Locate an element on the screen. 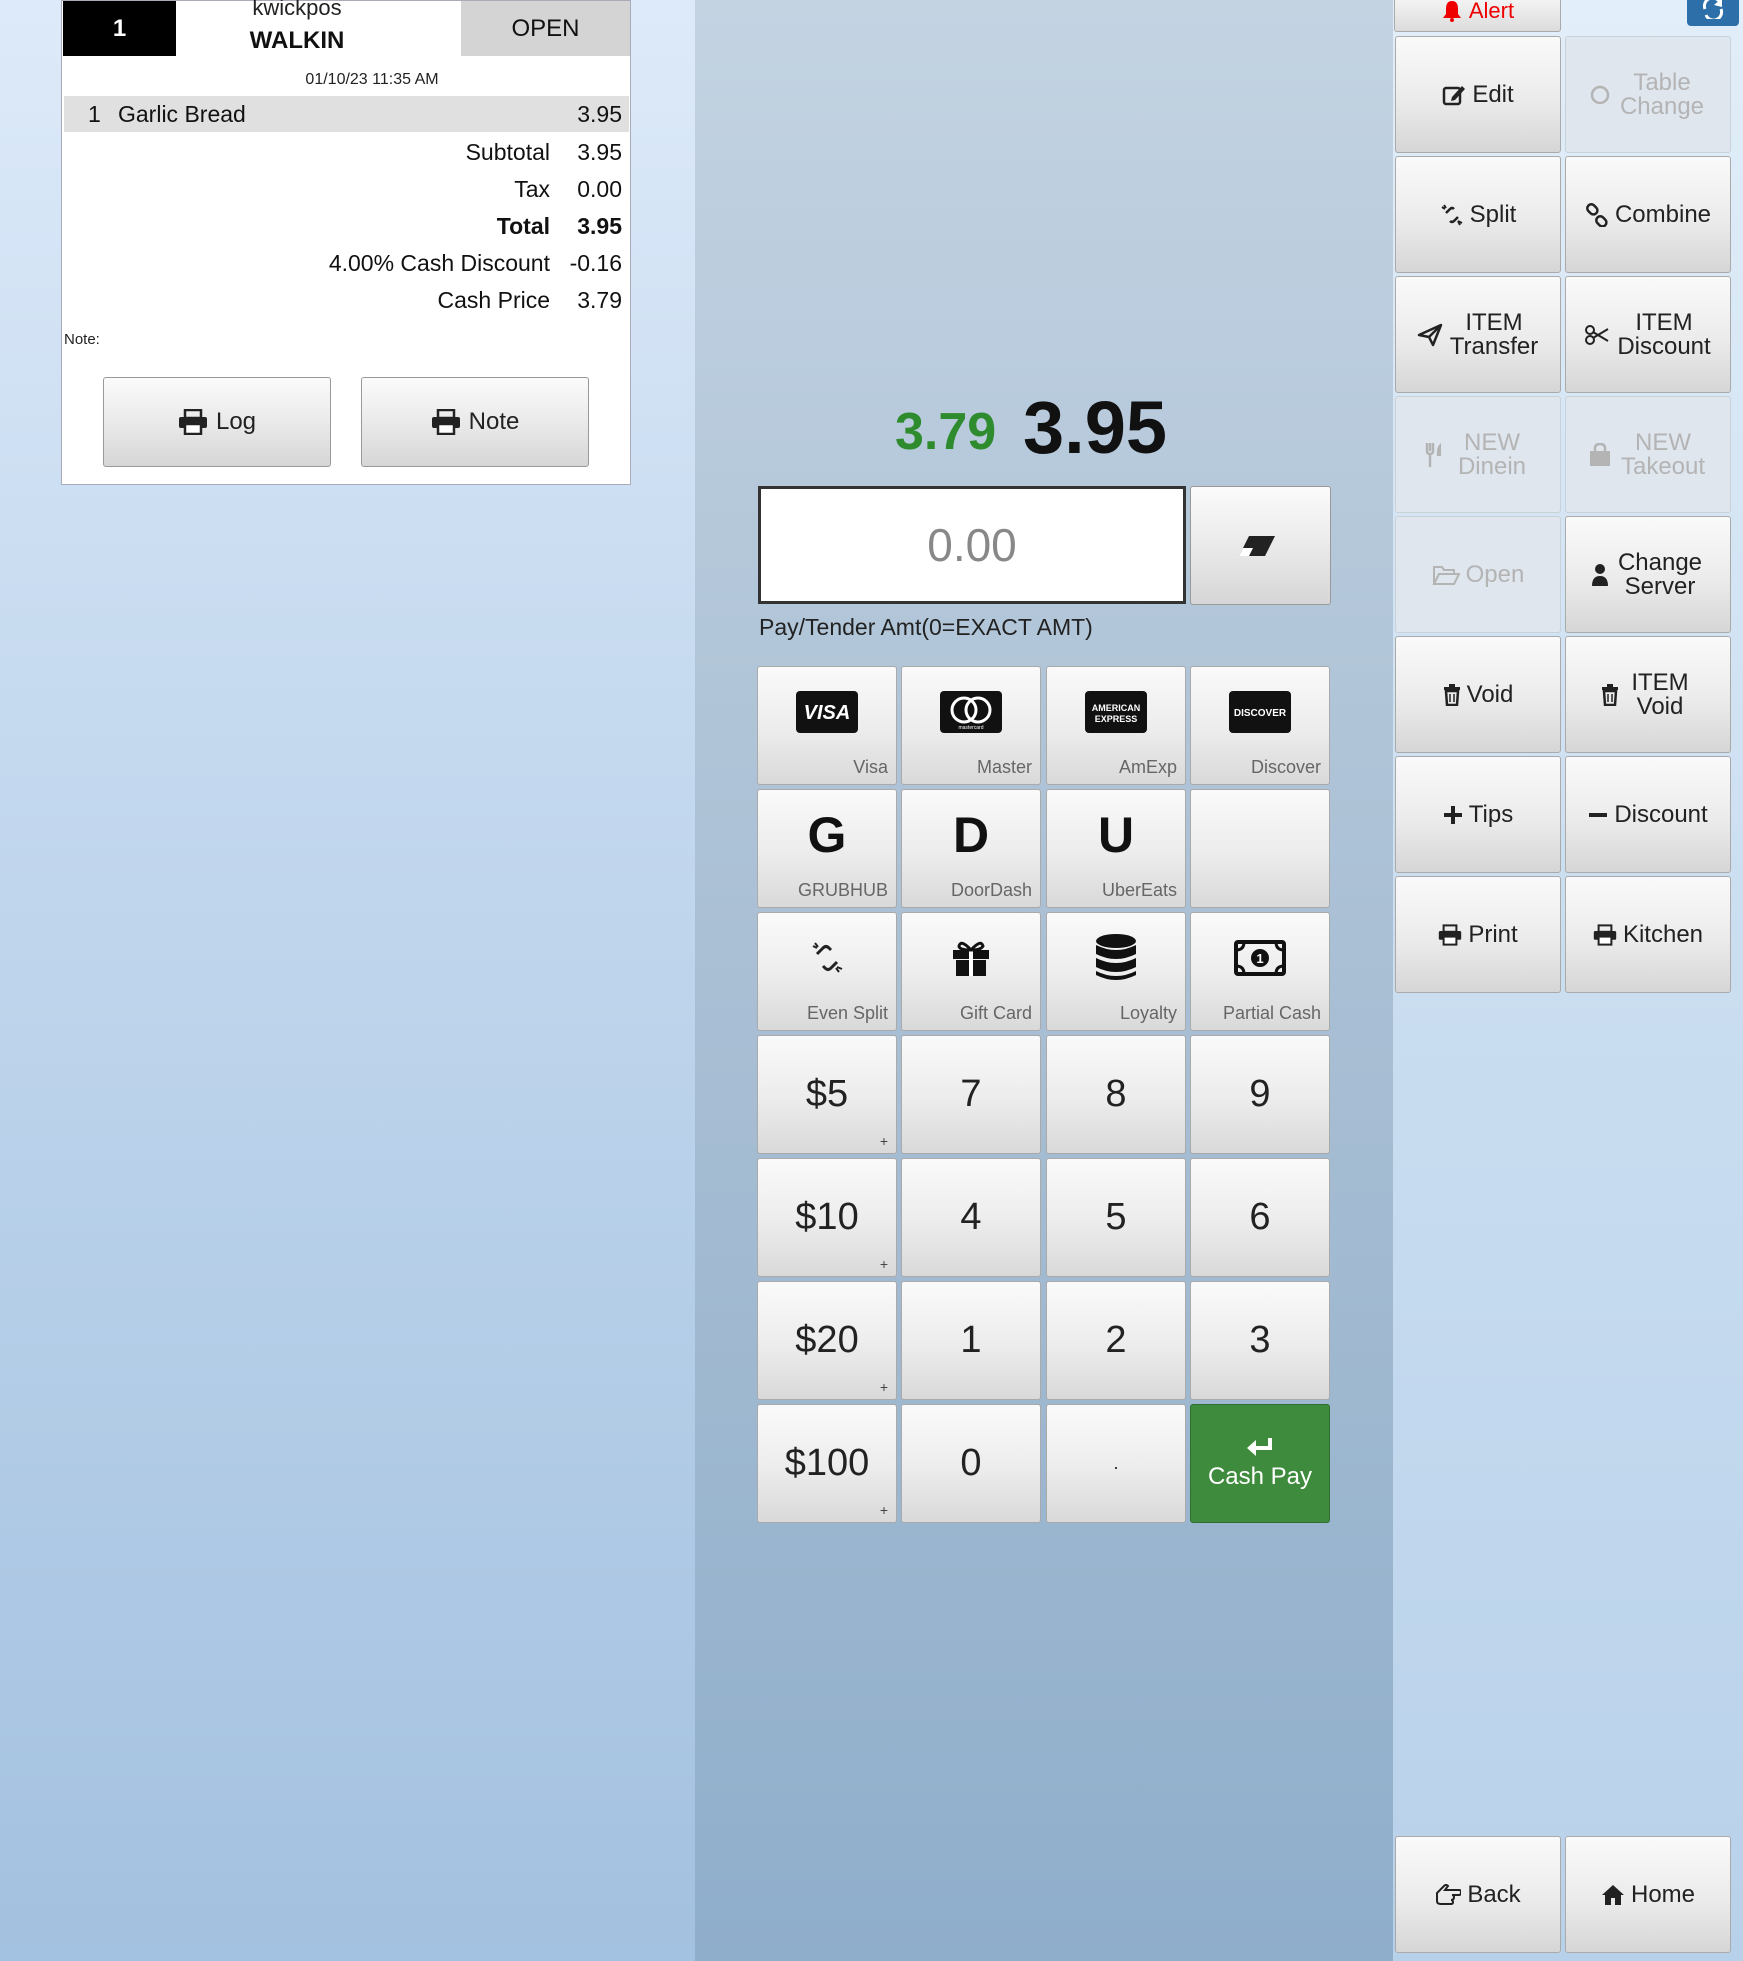 The image size is (1743, 1961). user-icon is located at coordinates (1600, 575).